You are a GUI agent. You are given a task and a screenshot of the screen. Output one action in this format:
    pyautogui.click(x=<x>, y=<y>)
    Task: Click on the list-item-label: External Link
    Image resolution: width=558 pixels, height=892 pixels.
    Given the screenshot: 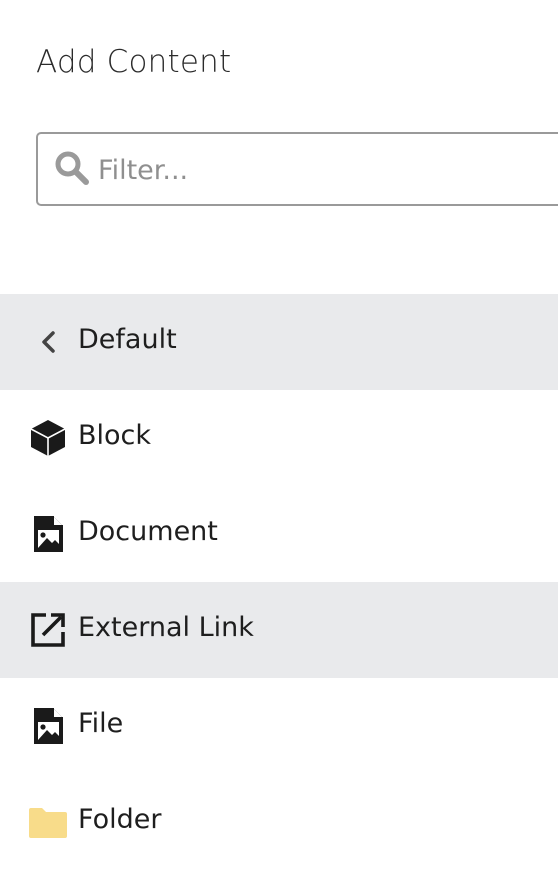 What is the action you would take?
    pyautogui.click(x=166, y=627)
    